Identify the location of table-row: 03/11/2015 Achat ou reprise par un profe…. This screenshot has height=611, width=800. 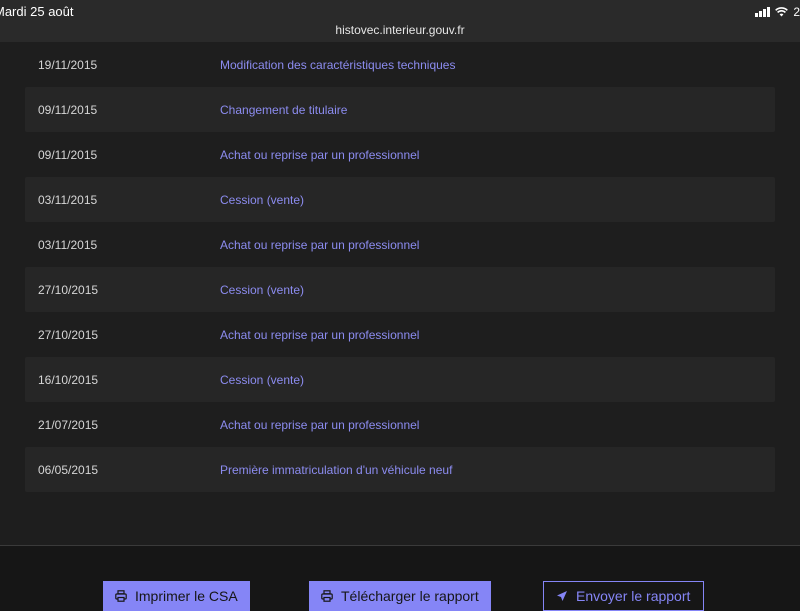
(400, 244).